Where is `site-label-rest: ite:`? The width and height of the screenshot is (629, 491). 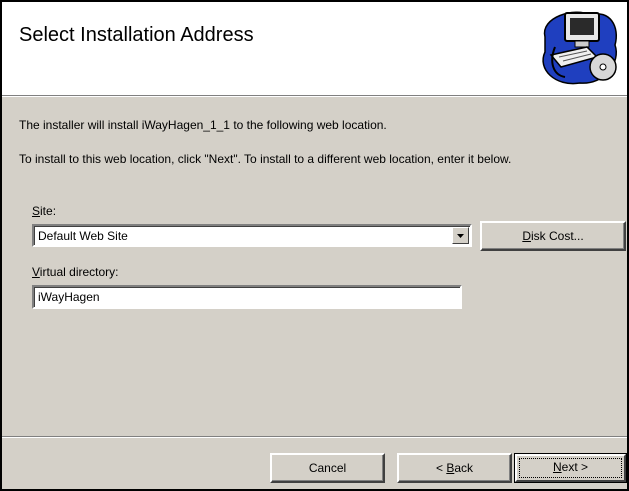
site-label-rest: ite: is located at coordinates (48, 211).